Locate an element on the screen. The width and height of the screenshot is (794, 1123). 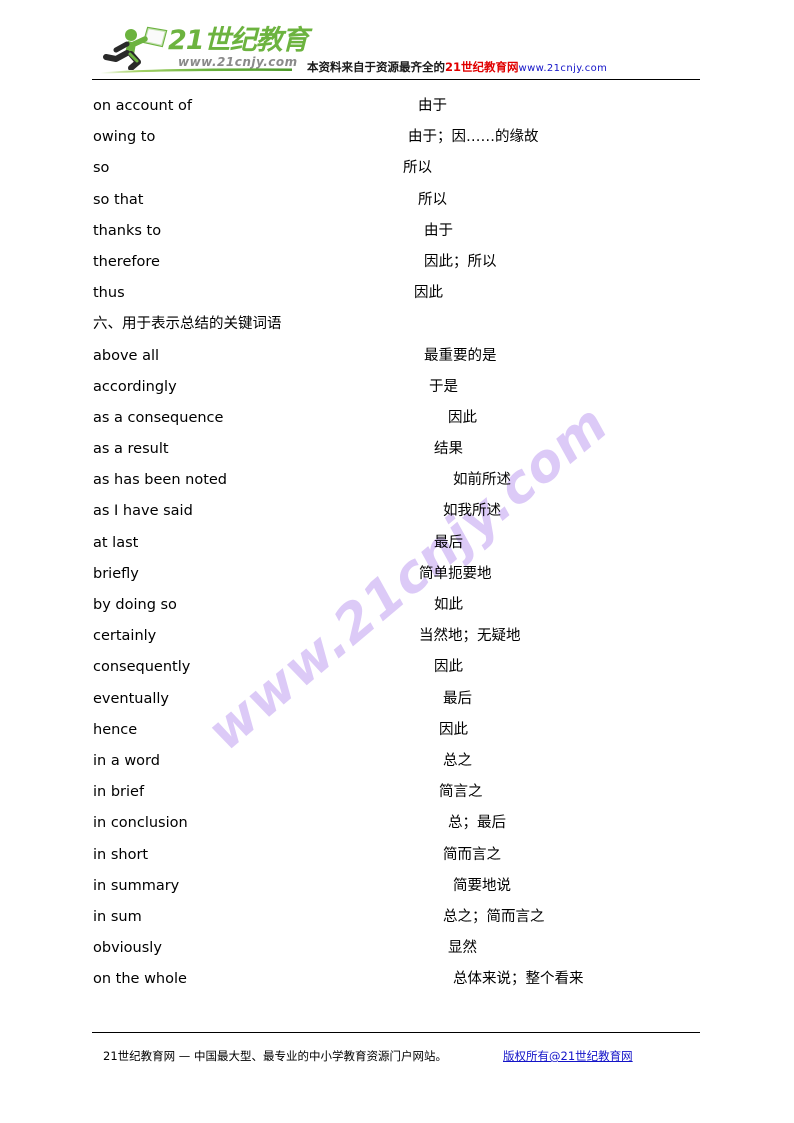
english-term: in a word is located at coordinates (126, 760).